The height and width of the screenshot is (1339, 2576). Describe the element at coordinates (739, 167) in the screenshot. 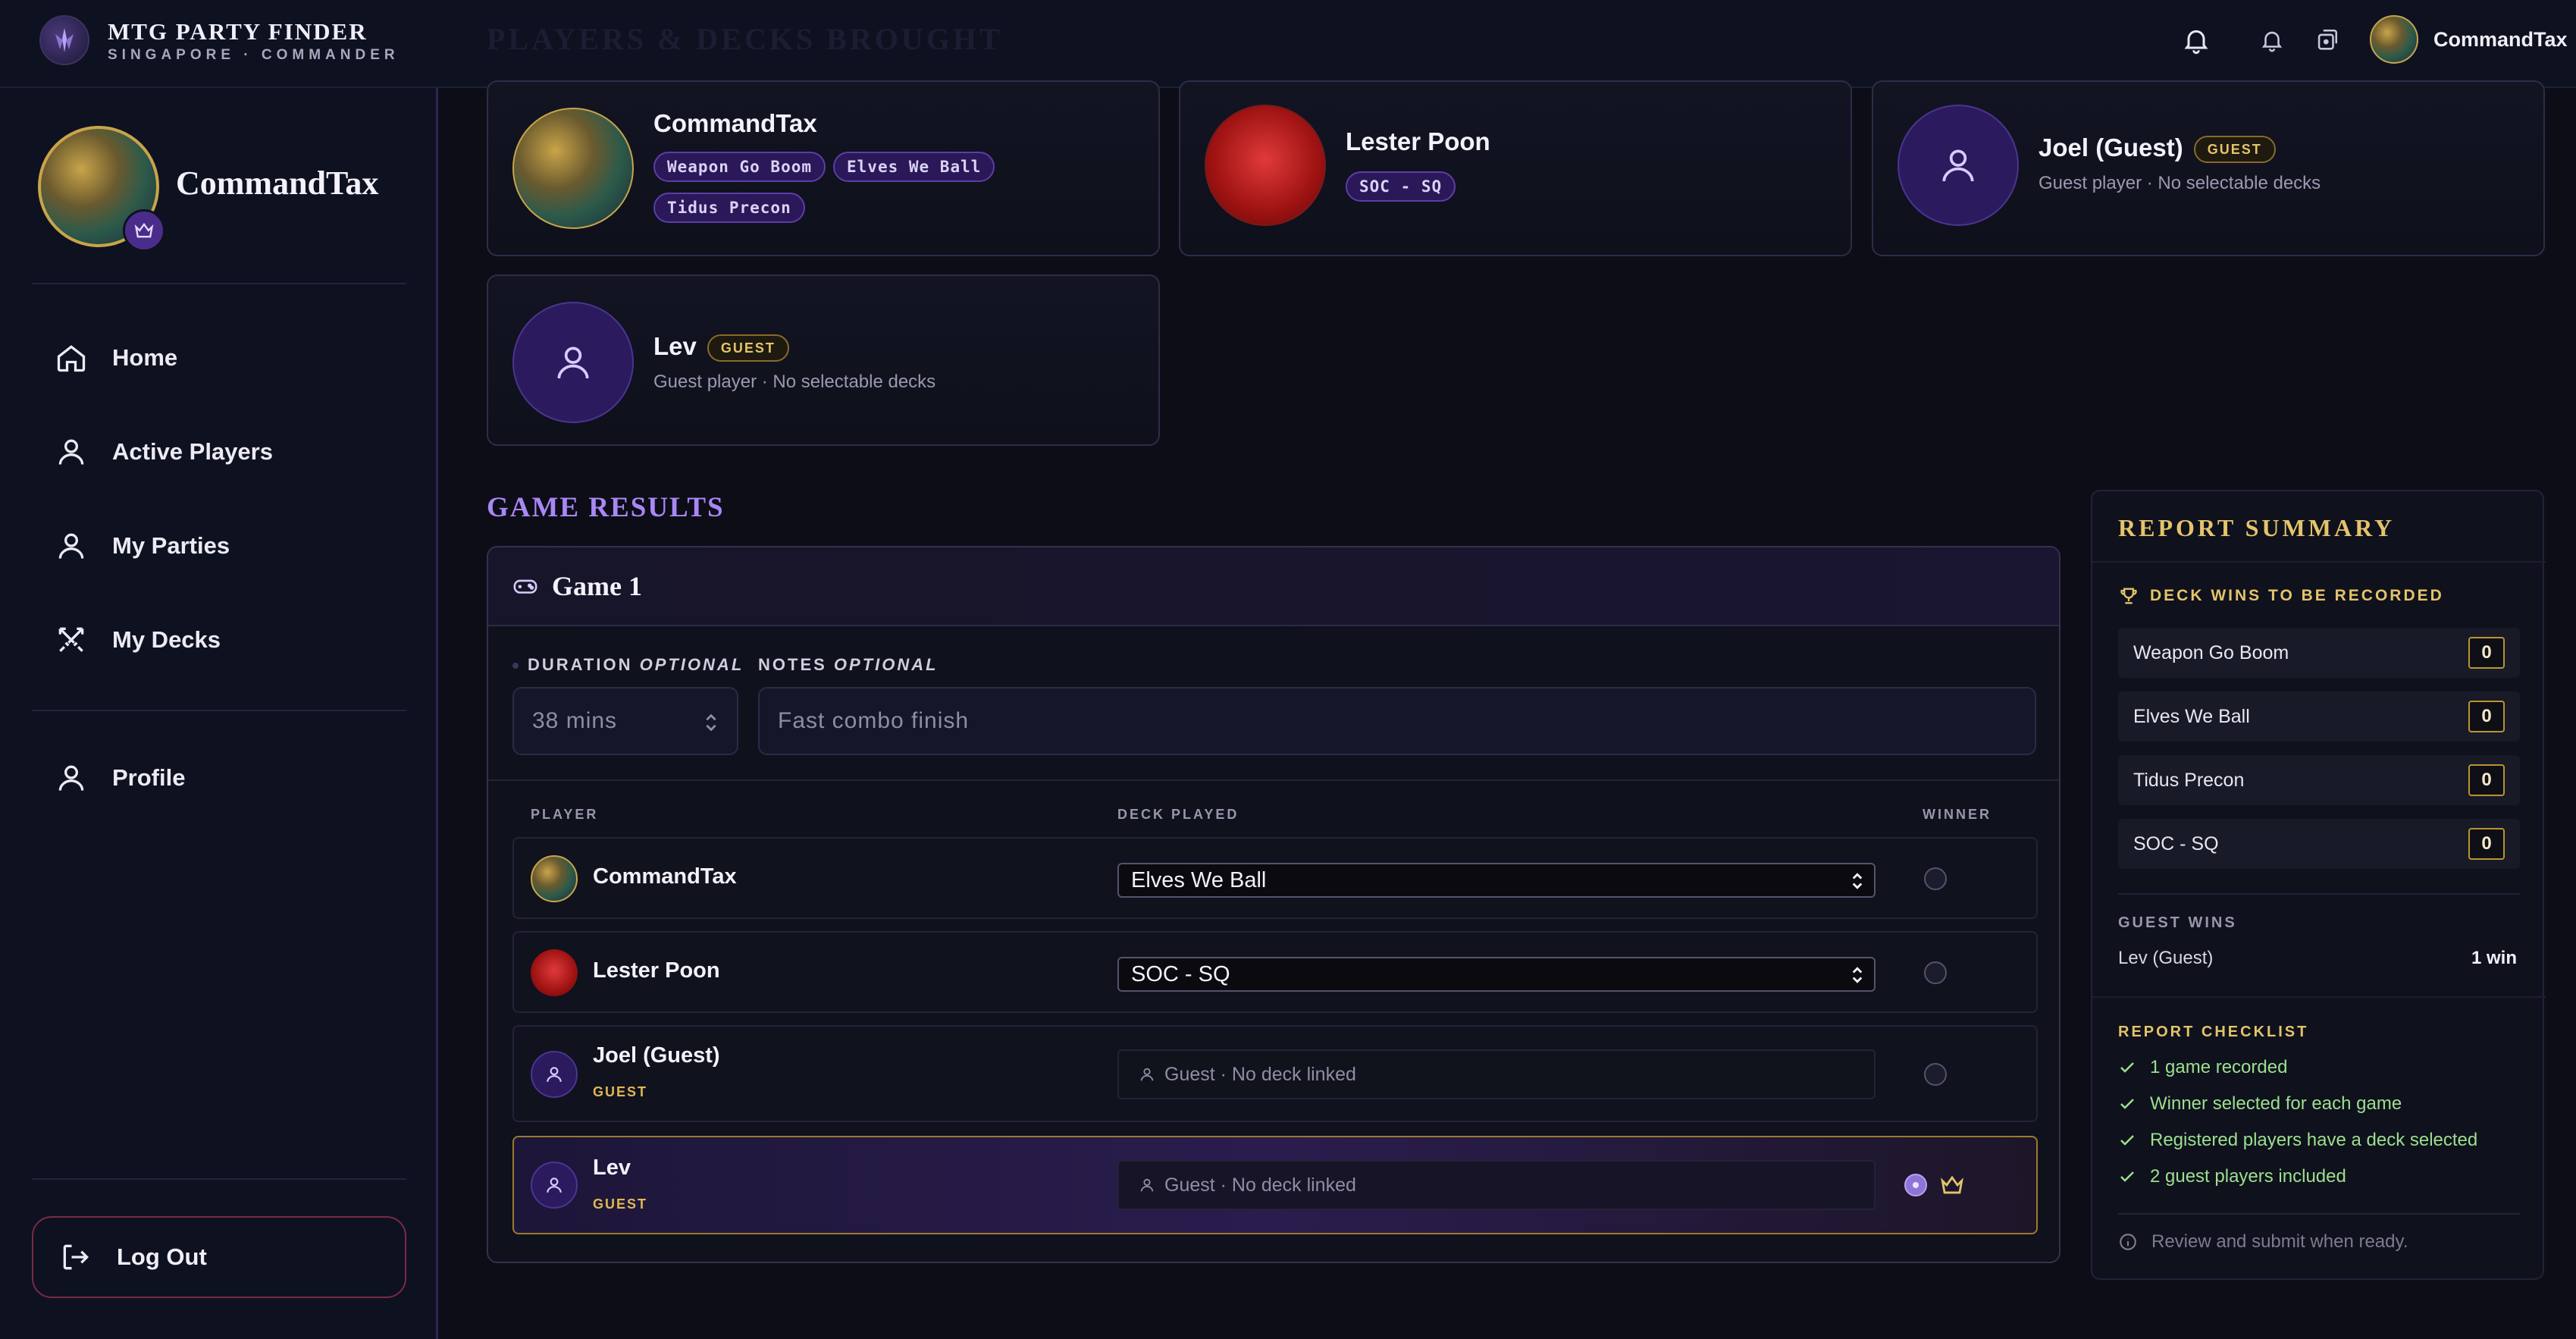

I see `deck-chip: Weapon Go Boom` at that location.